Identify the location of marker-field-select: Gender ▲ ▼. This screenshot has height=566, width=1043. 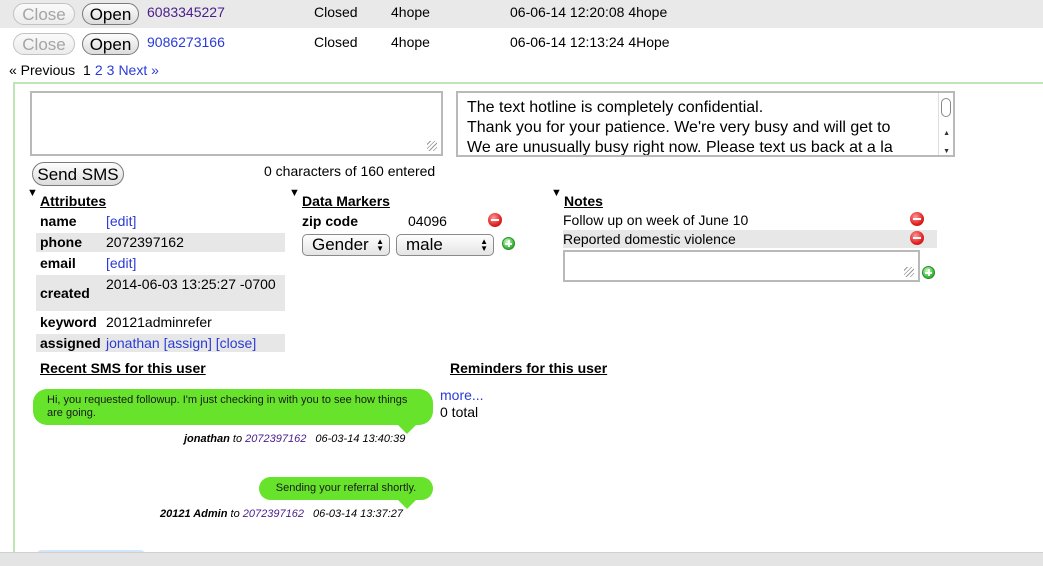
(346, 245).